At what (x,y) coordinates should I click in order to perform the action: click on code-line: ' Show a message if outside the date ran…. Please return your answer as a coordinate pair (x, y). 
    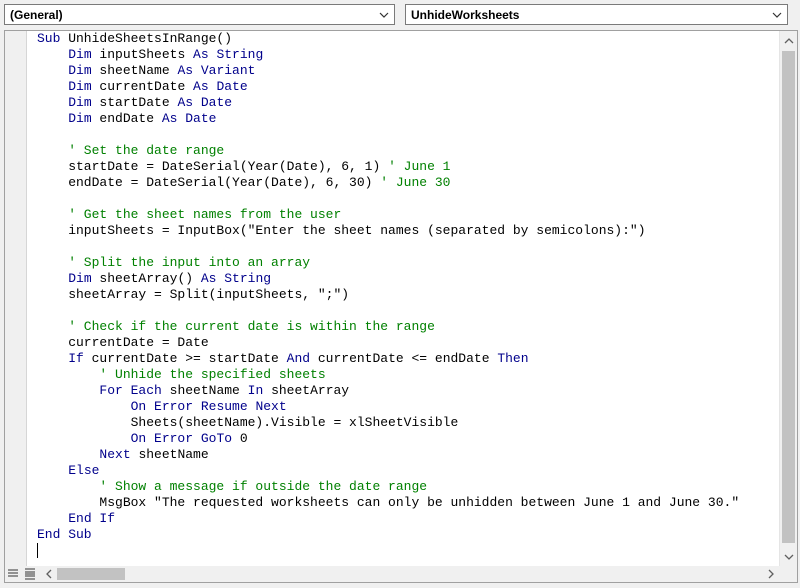
    Looking at the image, I should click on (232, 487).